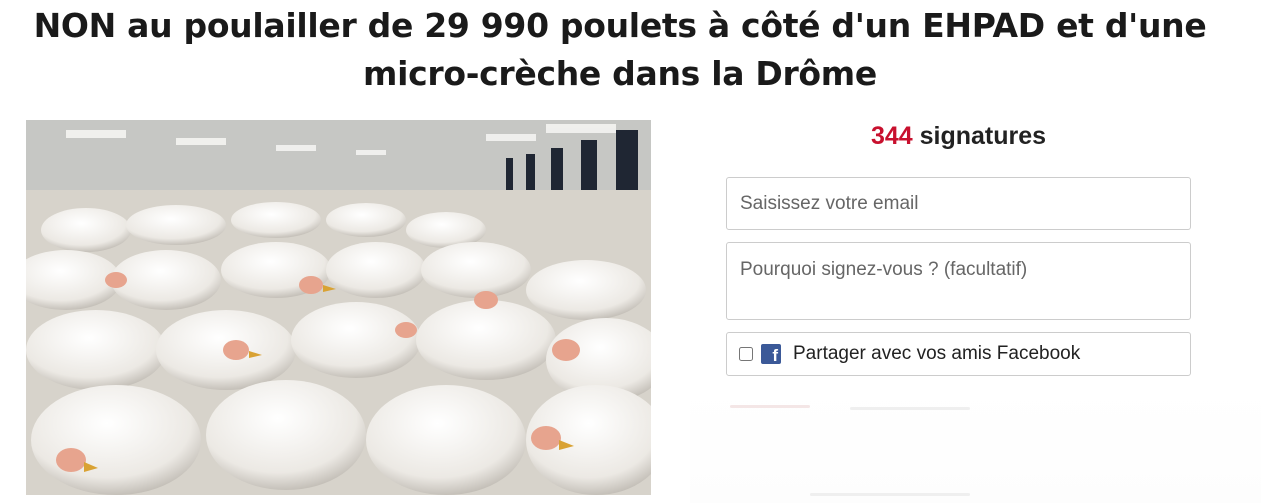 The width and height of the screenshot is (1261, 503). I want to click on signature-counter: 344 signatures, so click(958, 136).